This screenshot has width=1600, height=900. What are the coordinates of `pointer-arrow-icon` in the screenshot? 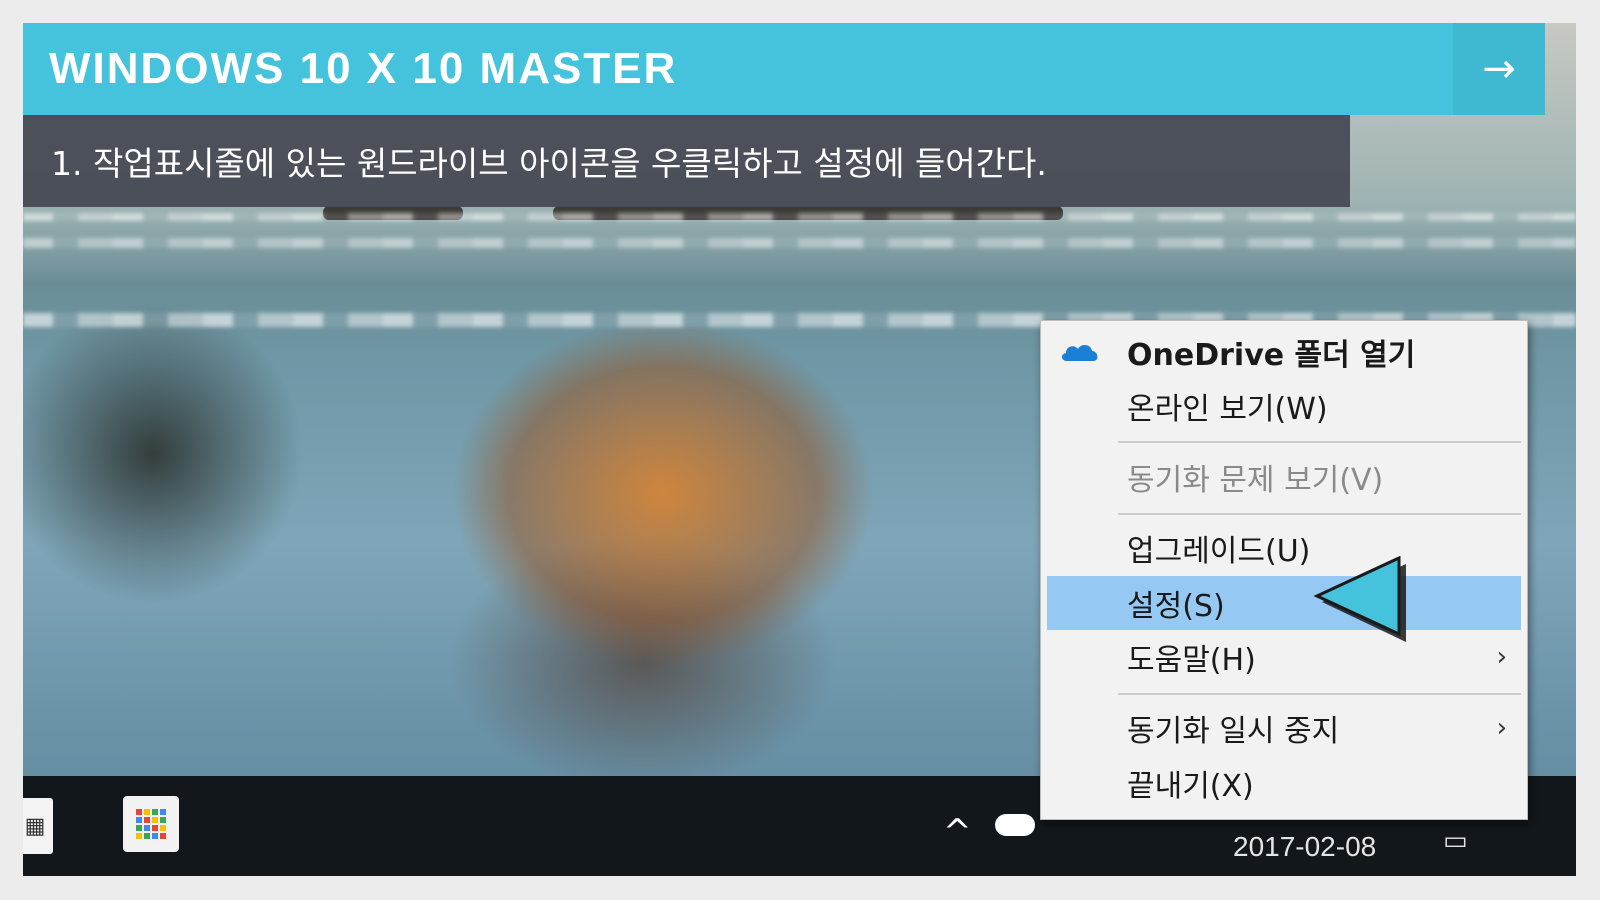 It's located at (1359, 599).